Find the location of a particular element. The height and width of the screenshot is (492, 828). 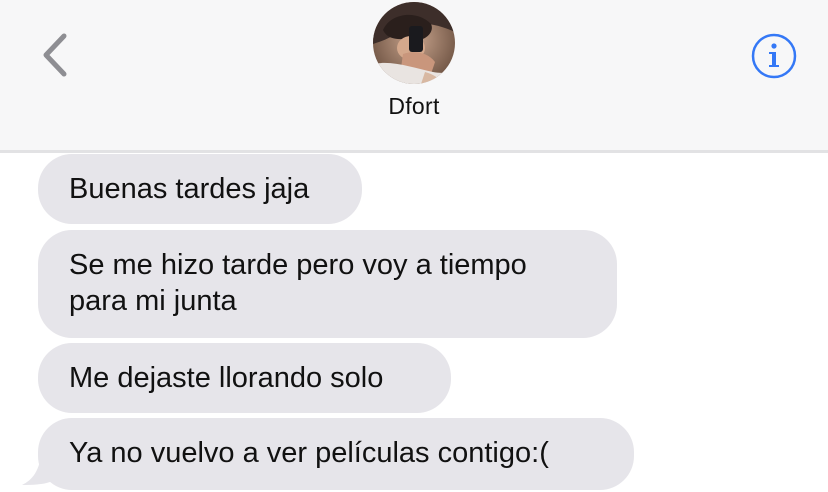

bubble-tail is located at coordinates (39, 466).